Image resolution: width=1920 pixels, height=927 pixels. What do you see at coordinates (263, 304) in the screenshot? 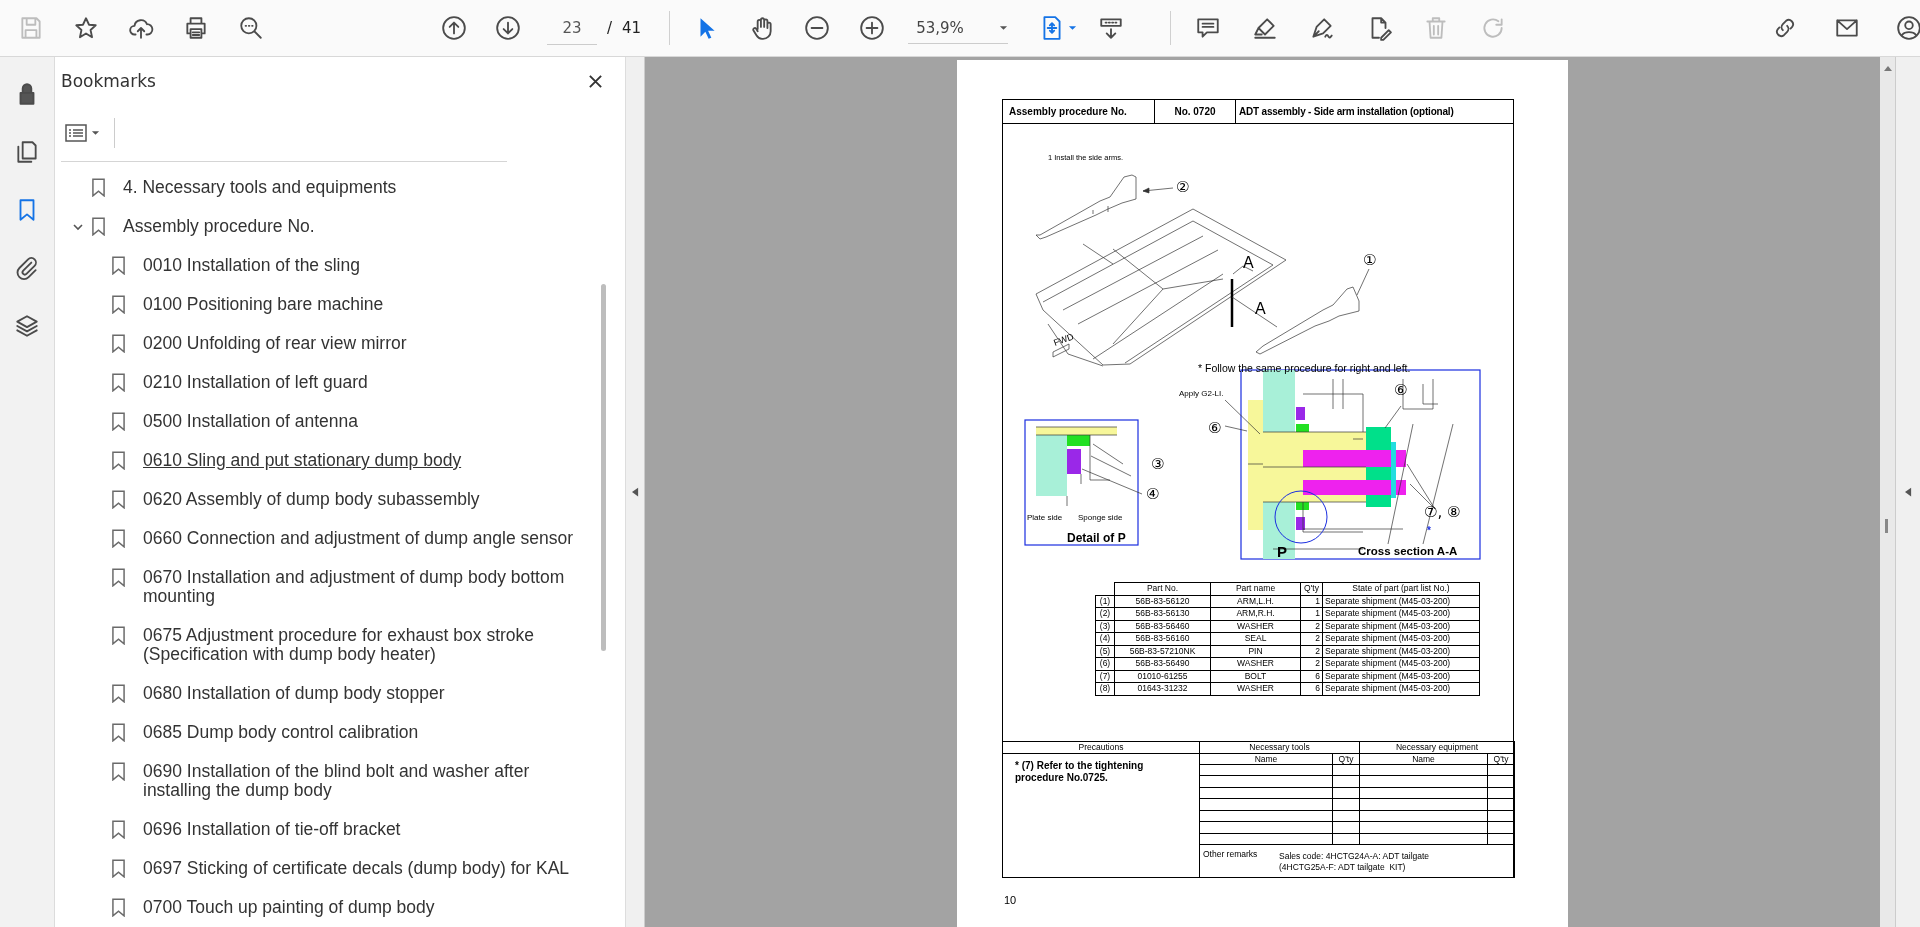
I see `bookmark-item: 0100 Positioning bare machine` at bounding box center [263, 304].